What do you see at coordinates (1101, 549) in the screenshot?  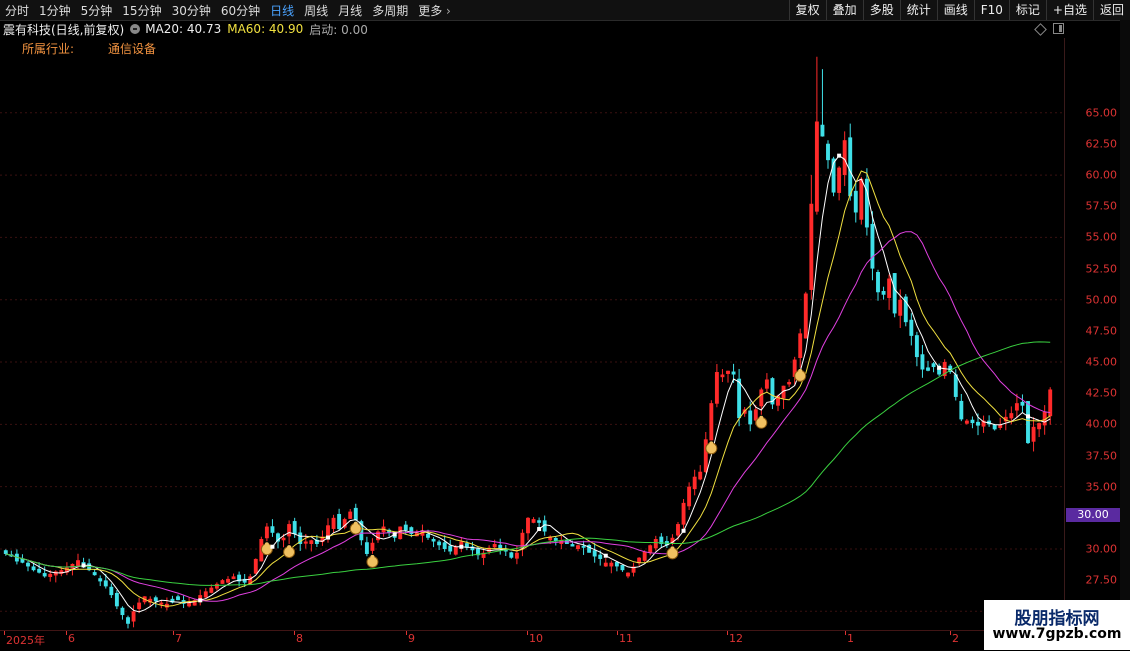 I see `price-axis-label: 30.00` at bounding box center [1101, 549].